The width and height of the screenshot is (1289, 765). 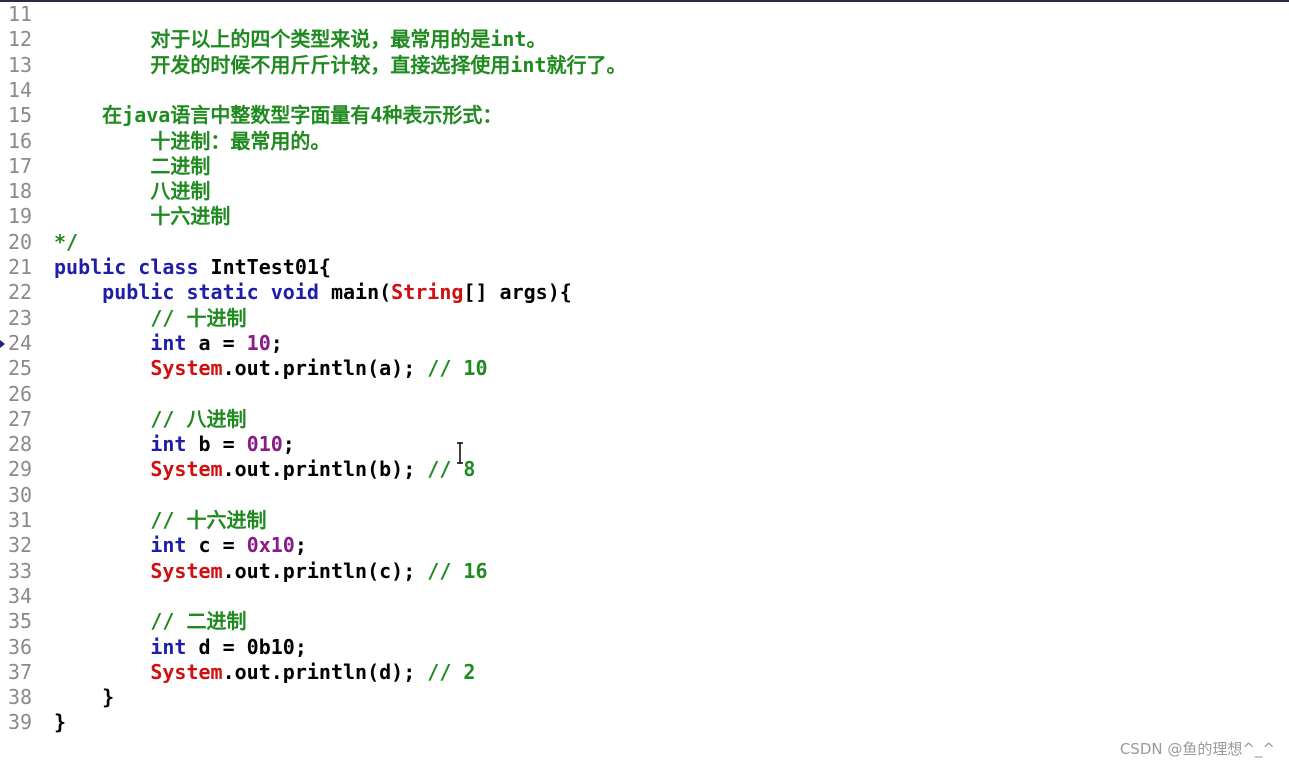 I want to click on code-text: int a = 10;, so click(x=168, y=343).